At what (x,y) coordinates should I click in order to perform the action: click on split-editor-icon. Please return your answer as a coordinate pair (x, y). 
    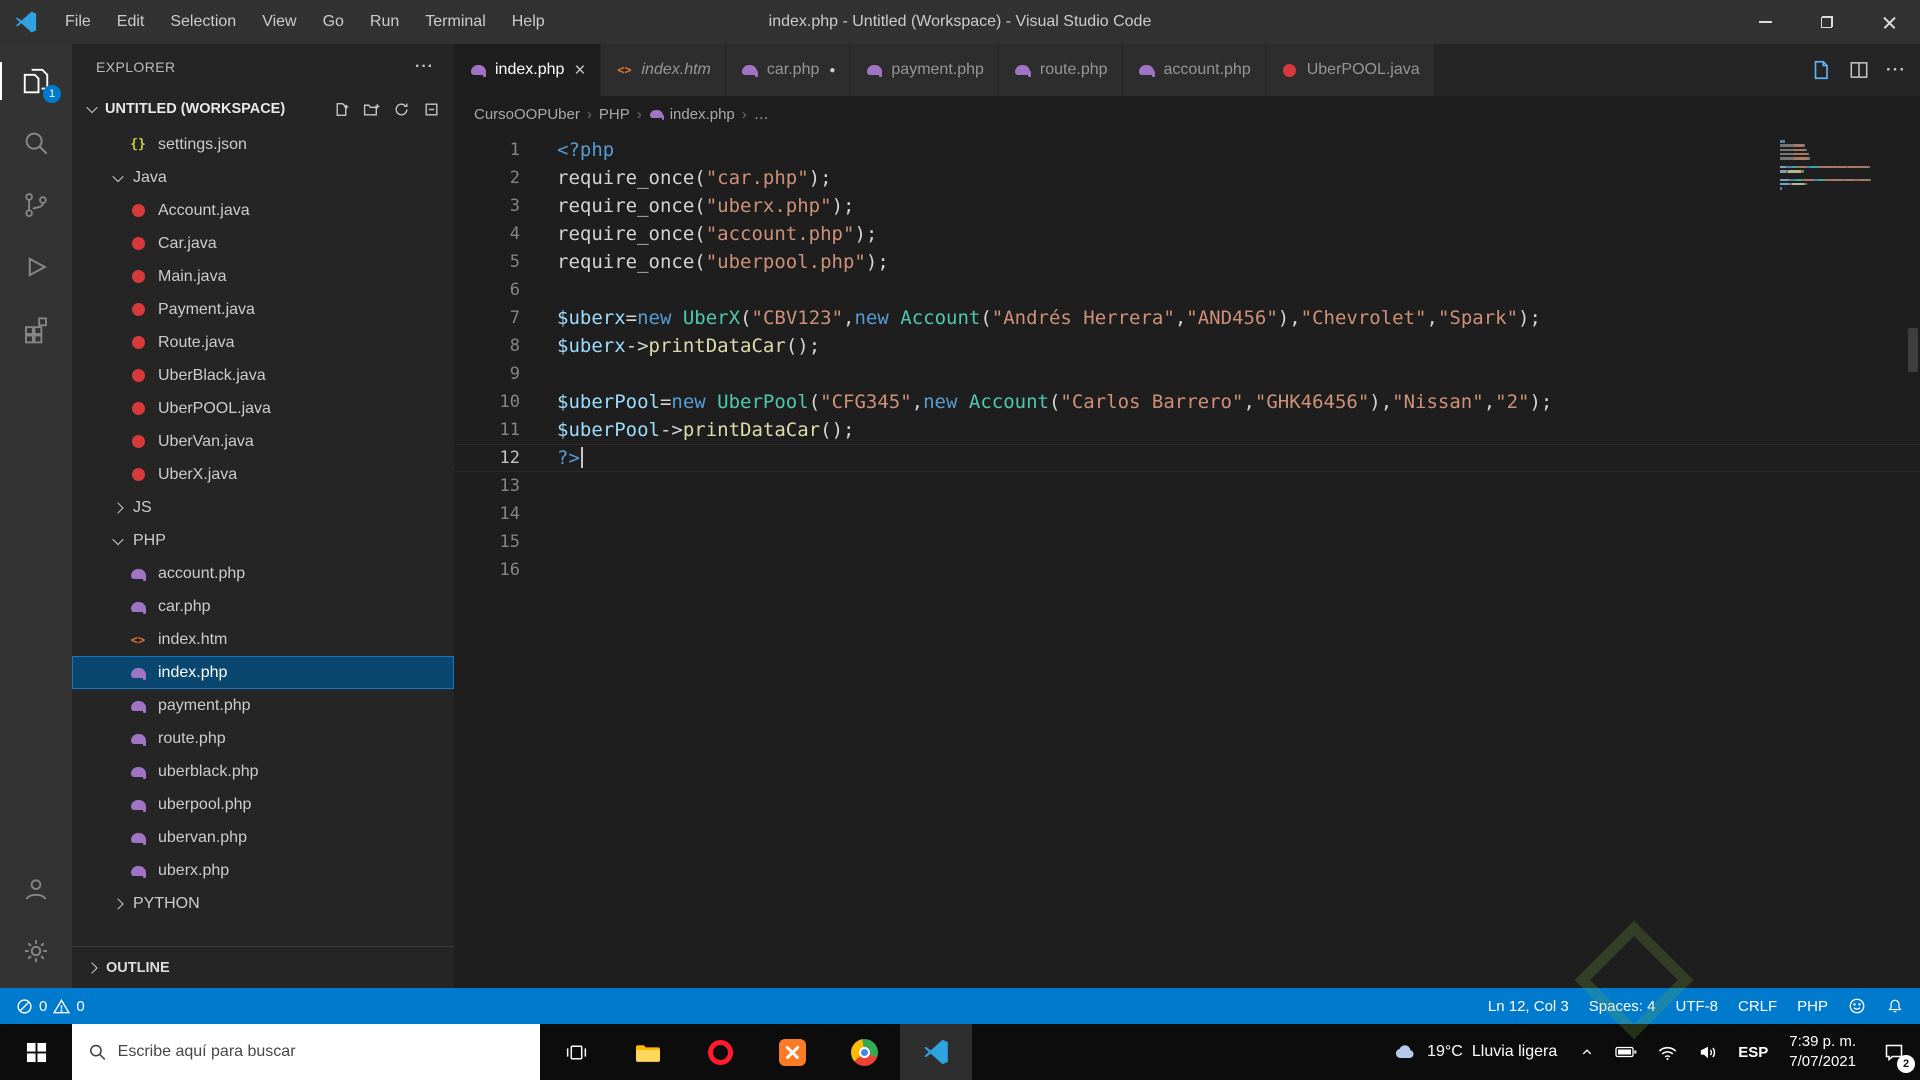
    Looking at the image, I should click on (1859, 70).